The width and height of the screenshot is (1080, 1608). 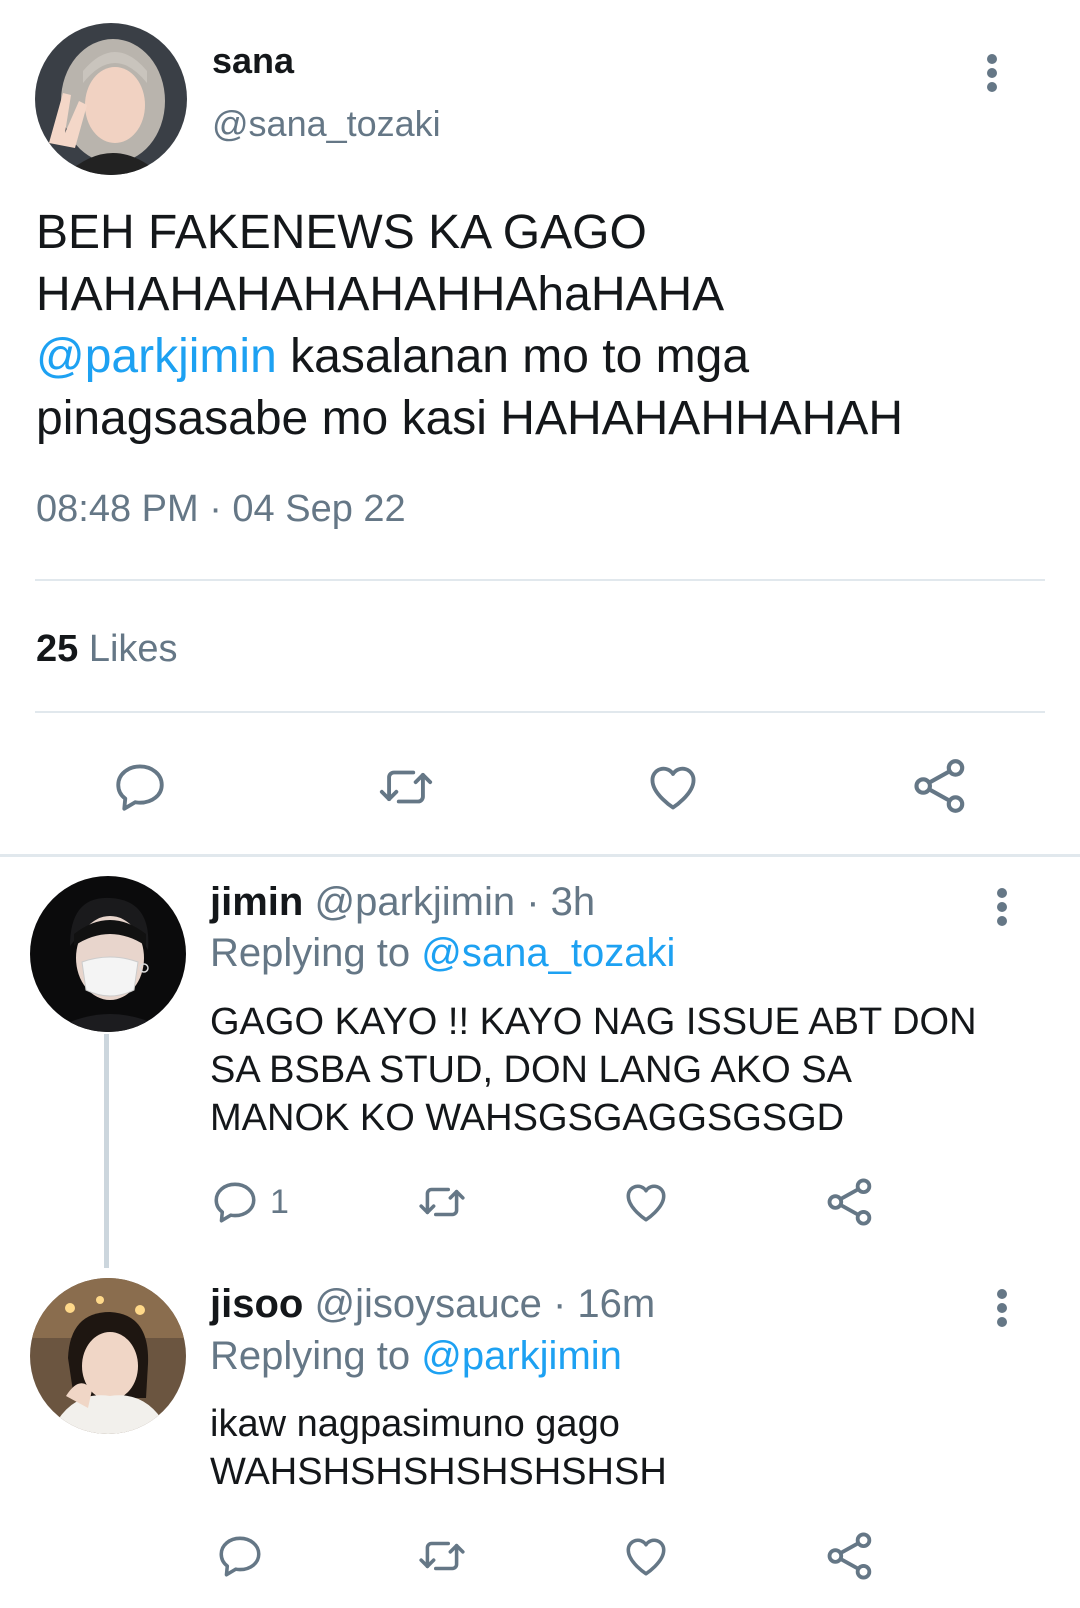 What do you see at coordinates (416, 1356) in the screenshot?
I see `replying-to: Replying to @parkjimin` at bounding box center [416, 1356].